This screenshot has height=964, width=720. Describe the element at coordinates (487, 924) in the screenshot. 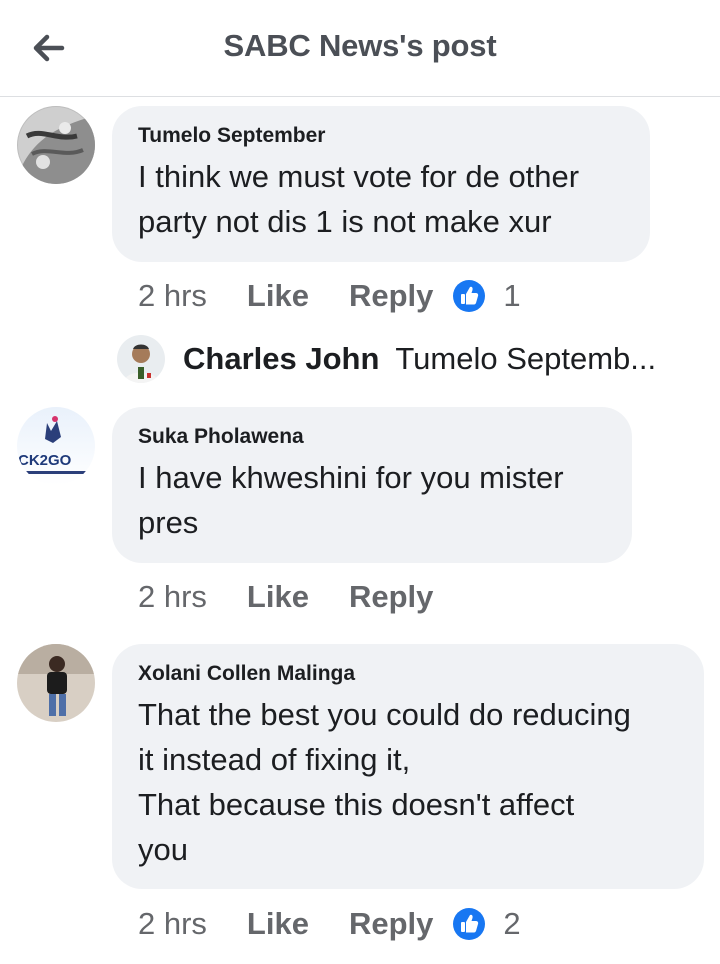

I see `reaction-summary: 2` at that location.